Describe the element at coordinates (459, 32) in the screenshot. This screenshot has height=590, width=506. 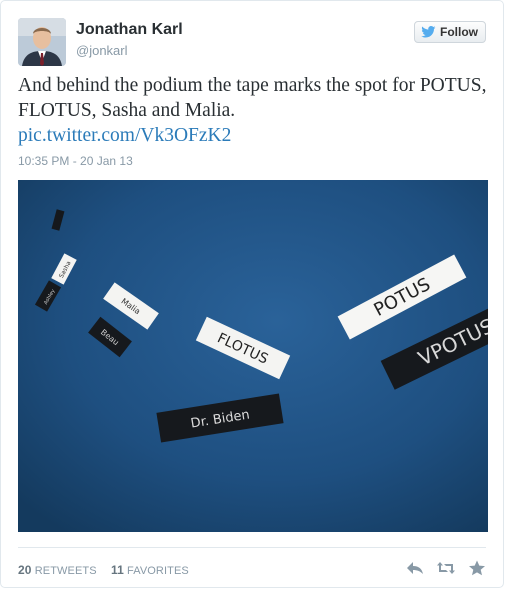
I see `follow-label: Follow` at that location.